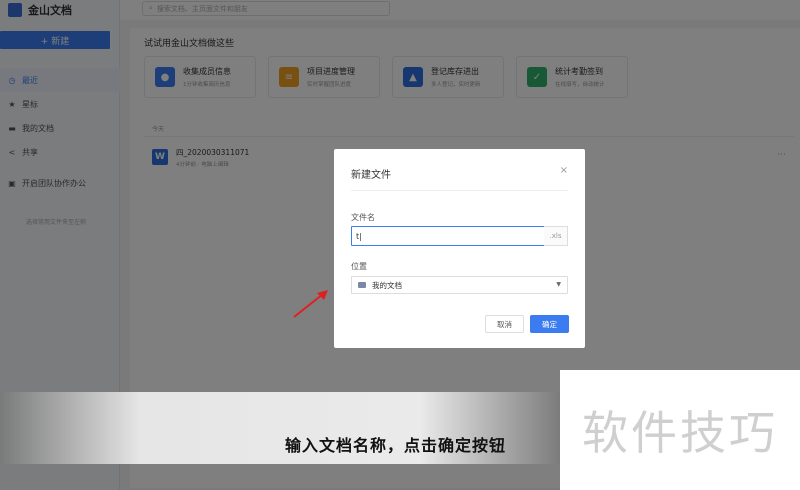 The height and width of the screenshot is (490, 800). Describe the element at coordinates (549, 324) in the screenshot. I see `confirm-button: 确定` at that location.